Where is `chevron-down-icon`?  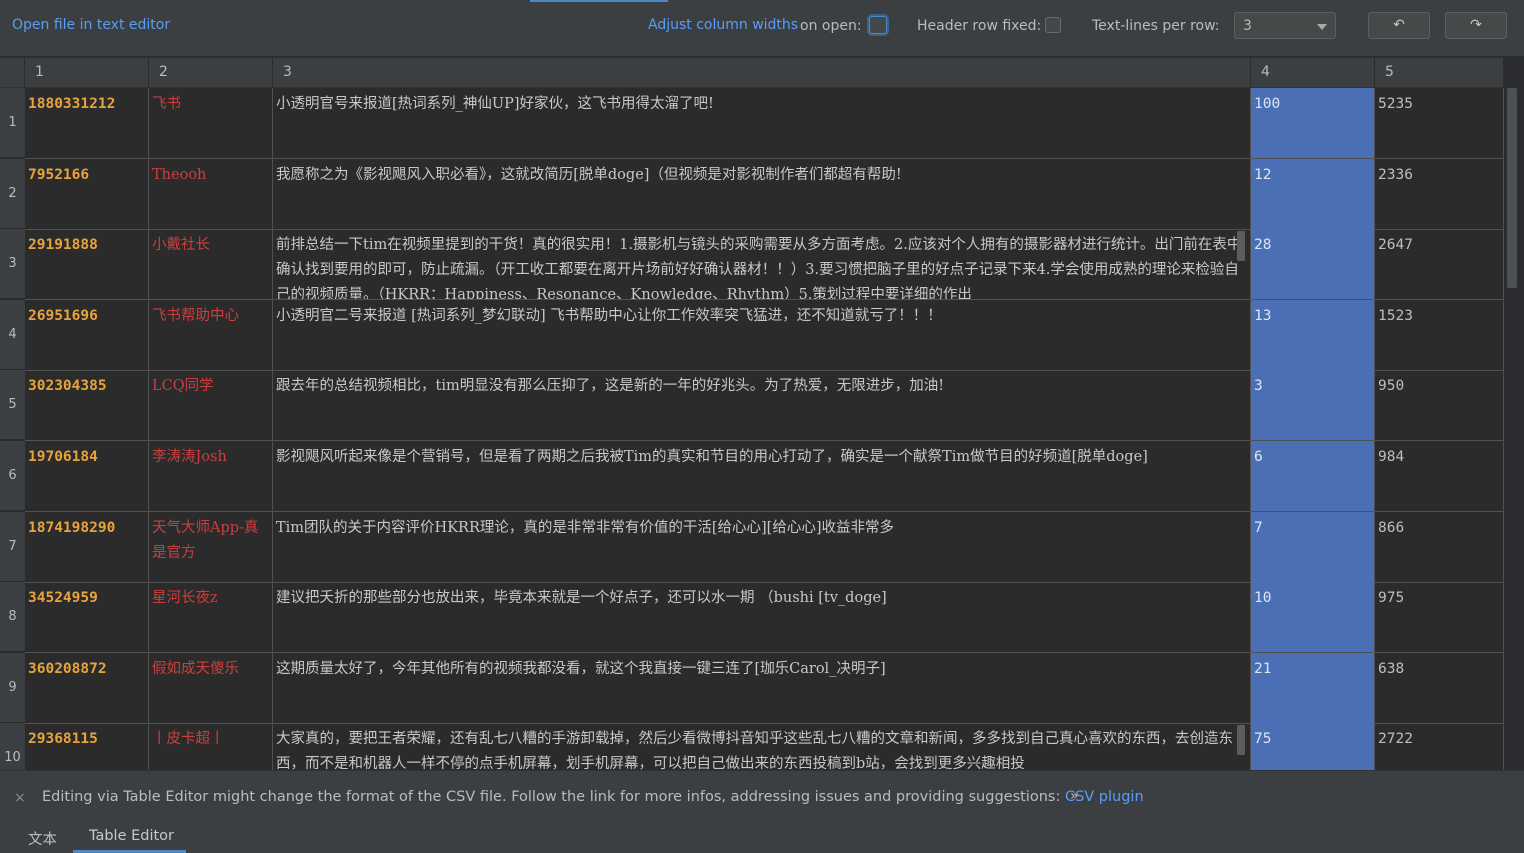 chevron-down-icon is located at coordinates (1322, 27).